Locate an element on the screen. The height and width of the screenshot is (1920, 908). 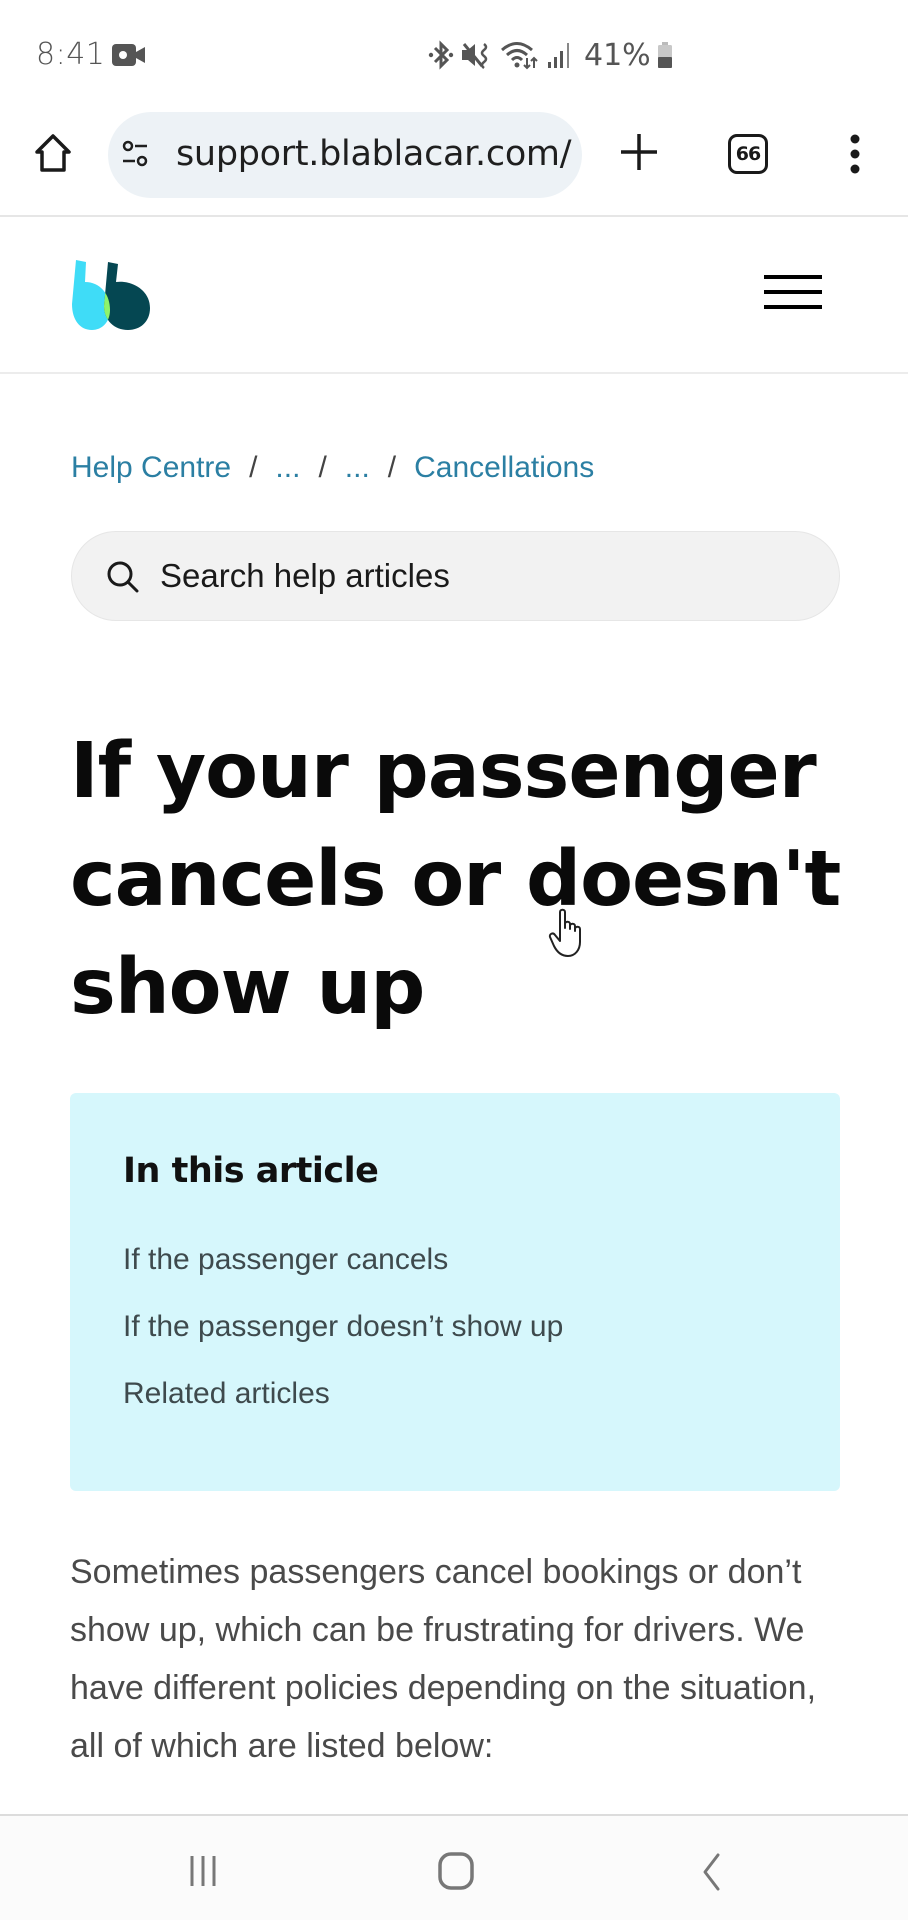
new-tab-icon is located at coordinates (639, 152).